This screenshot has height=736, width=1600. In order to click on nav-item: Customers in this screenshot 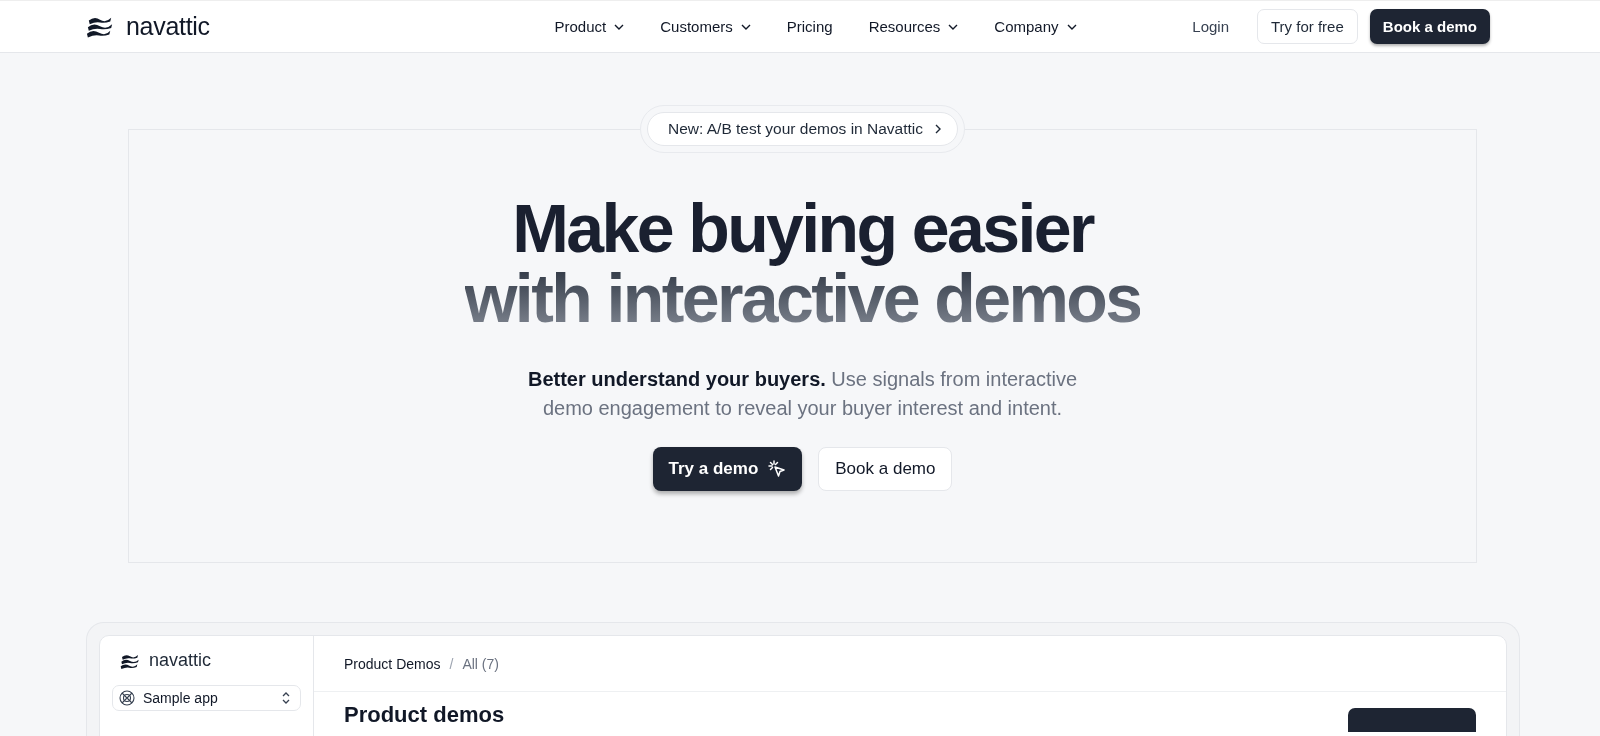, I will do `click(705, 26)`.